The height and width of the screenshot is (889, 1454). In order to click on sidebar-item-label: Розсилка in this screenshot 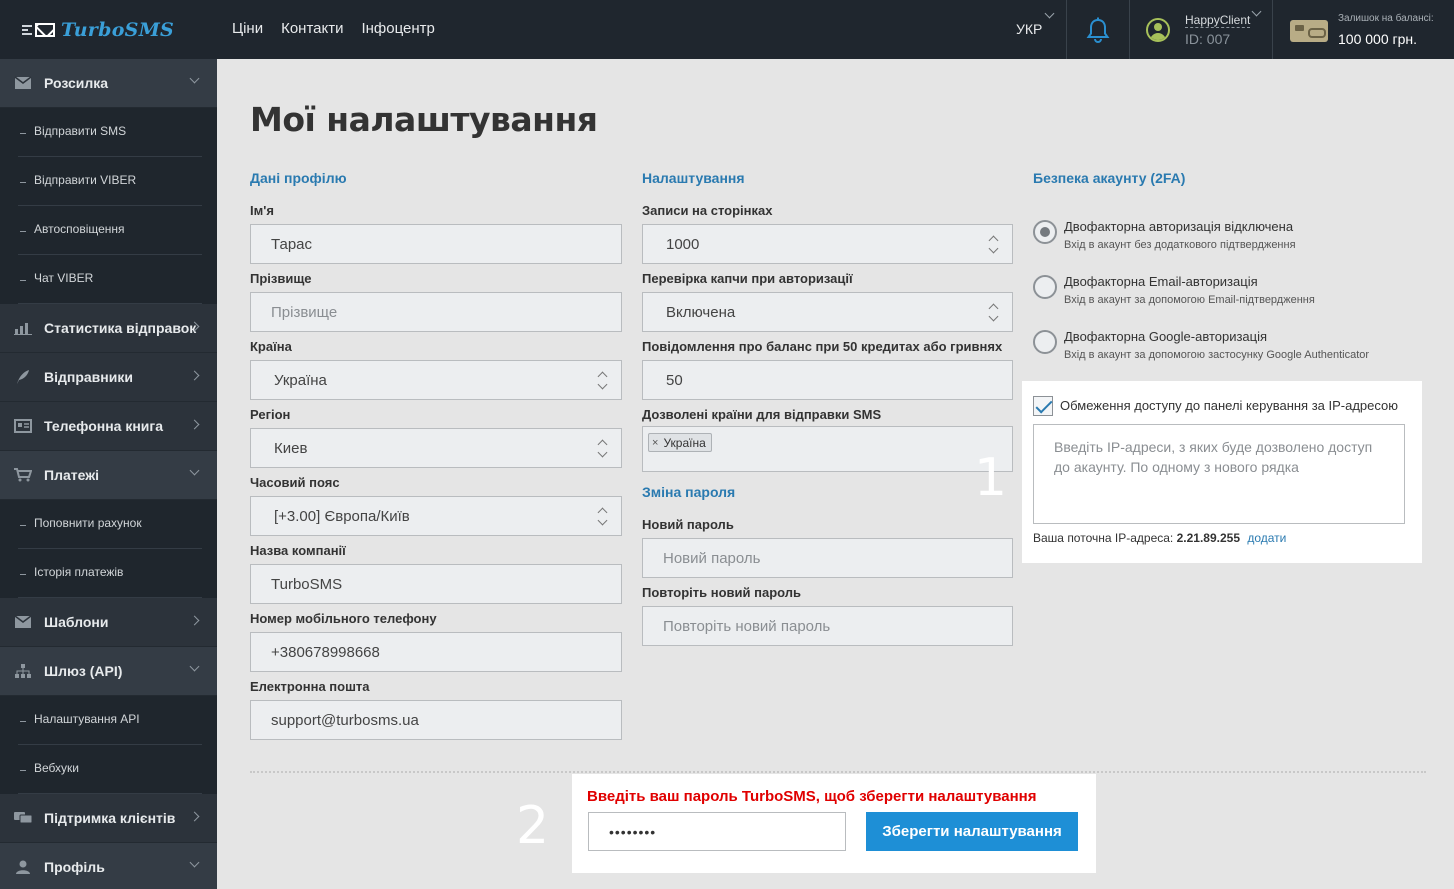, I will do `click(76, 83)`.